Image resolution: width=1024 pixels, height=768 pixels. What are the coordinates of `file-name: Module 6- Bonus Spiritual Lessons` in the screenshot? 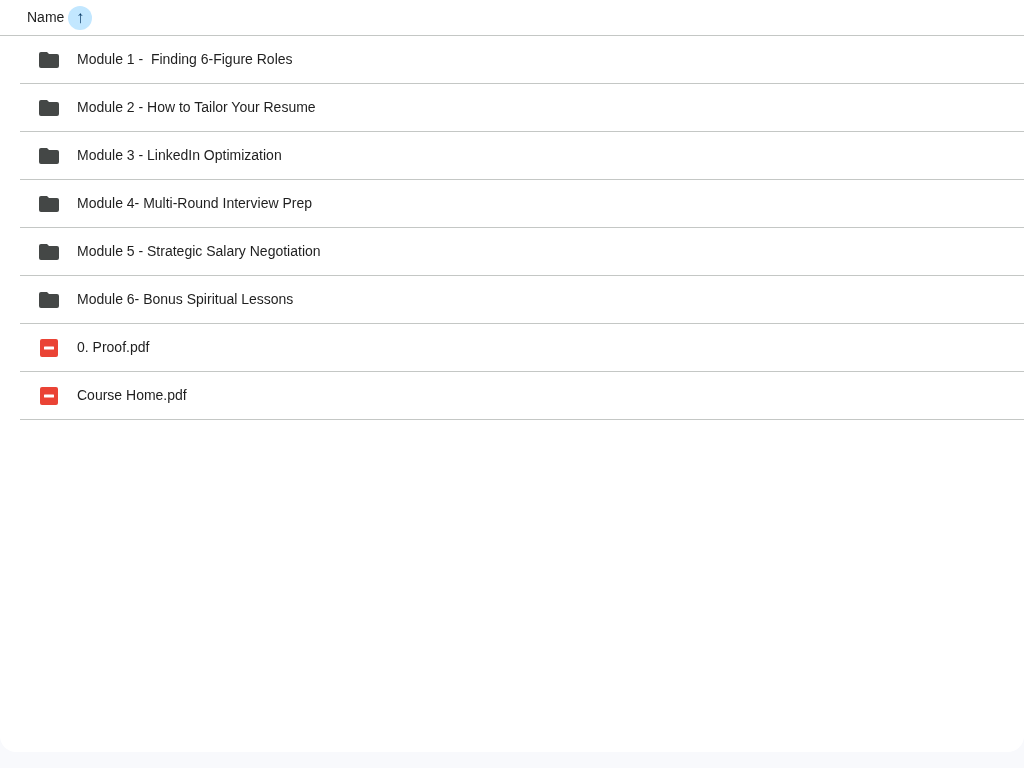 It's located at (185, 299).